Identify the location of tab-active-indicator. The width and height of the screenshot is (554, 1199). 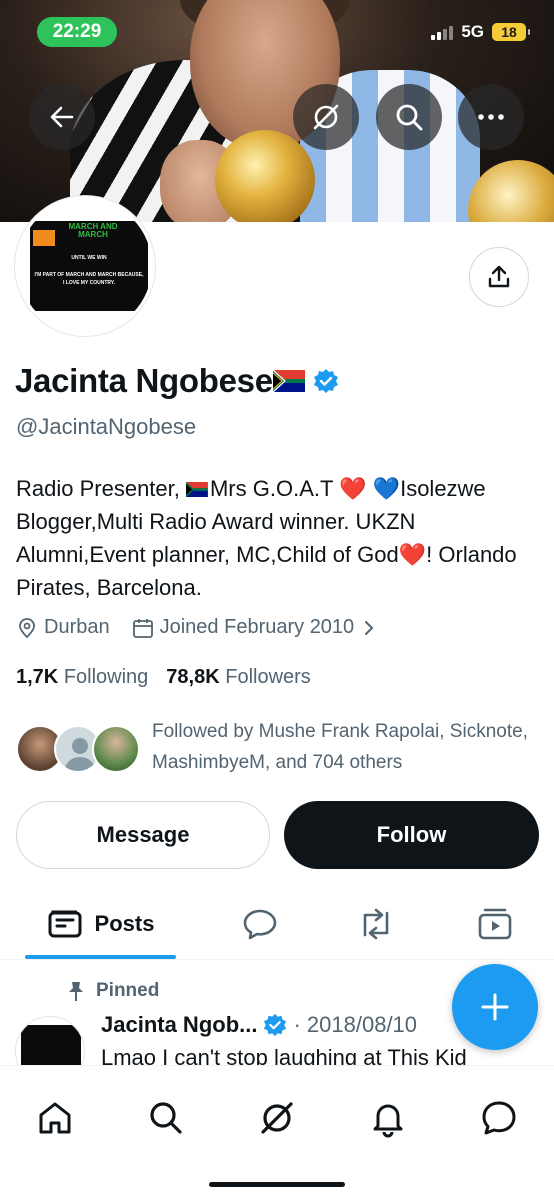
(100, 957).